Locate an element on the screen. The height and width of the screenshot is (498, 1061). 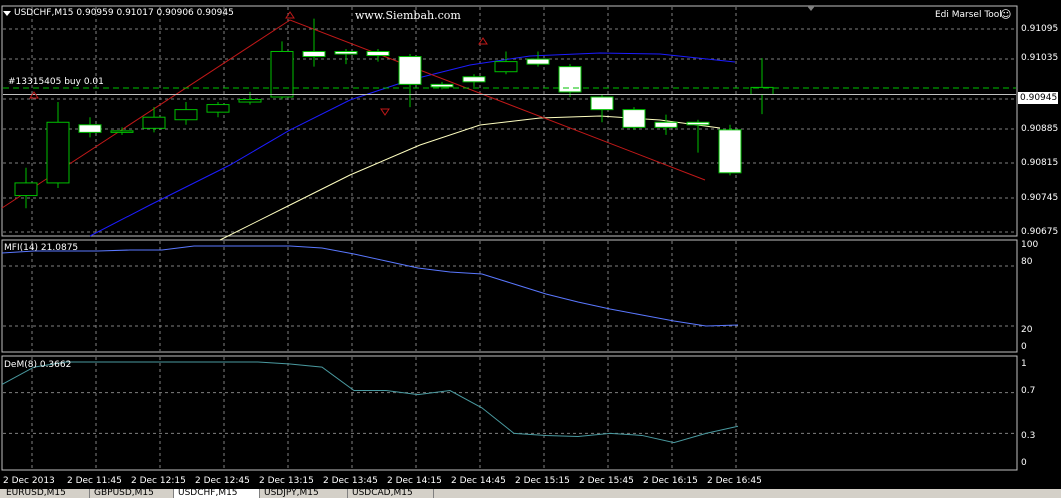
tool-name: Edi Marsel Tool is located at coordinates (968, 15).